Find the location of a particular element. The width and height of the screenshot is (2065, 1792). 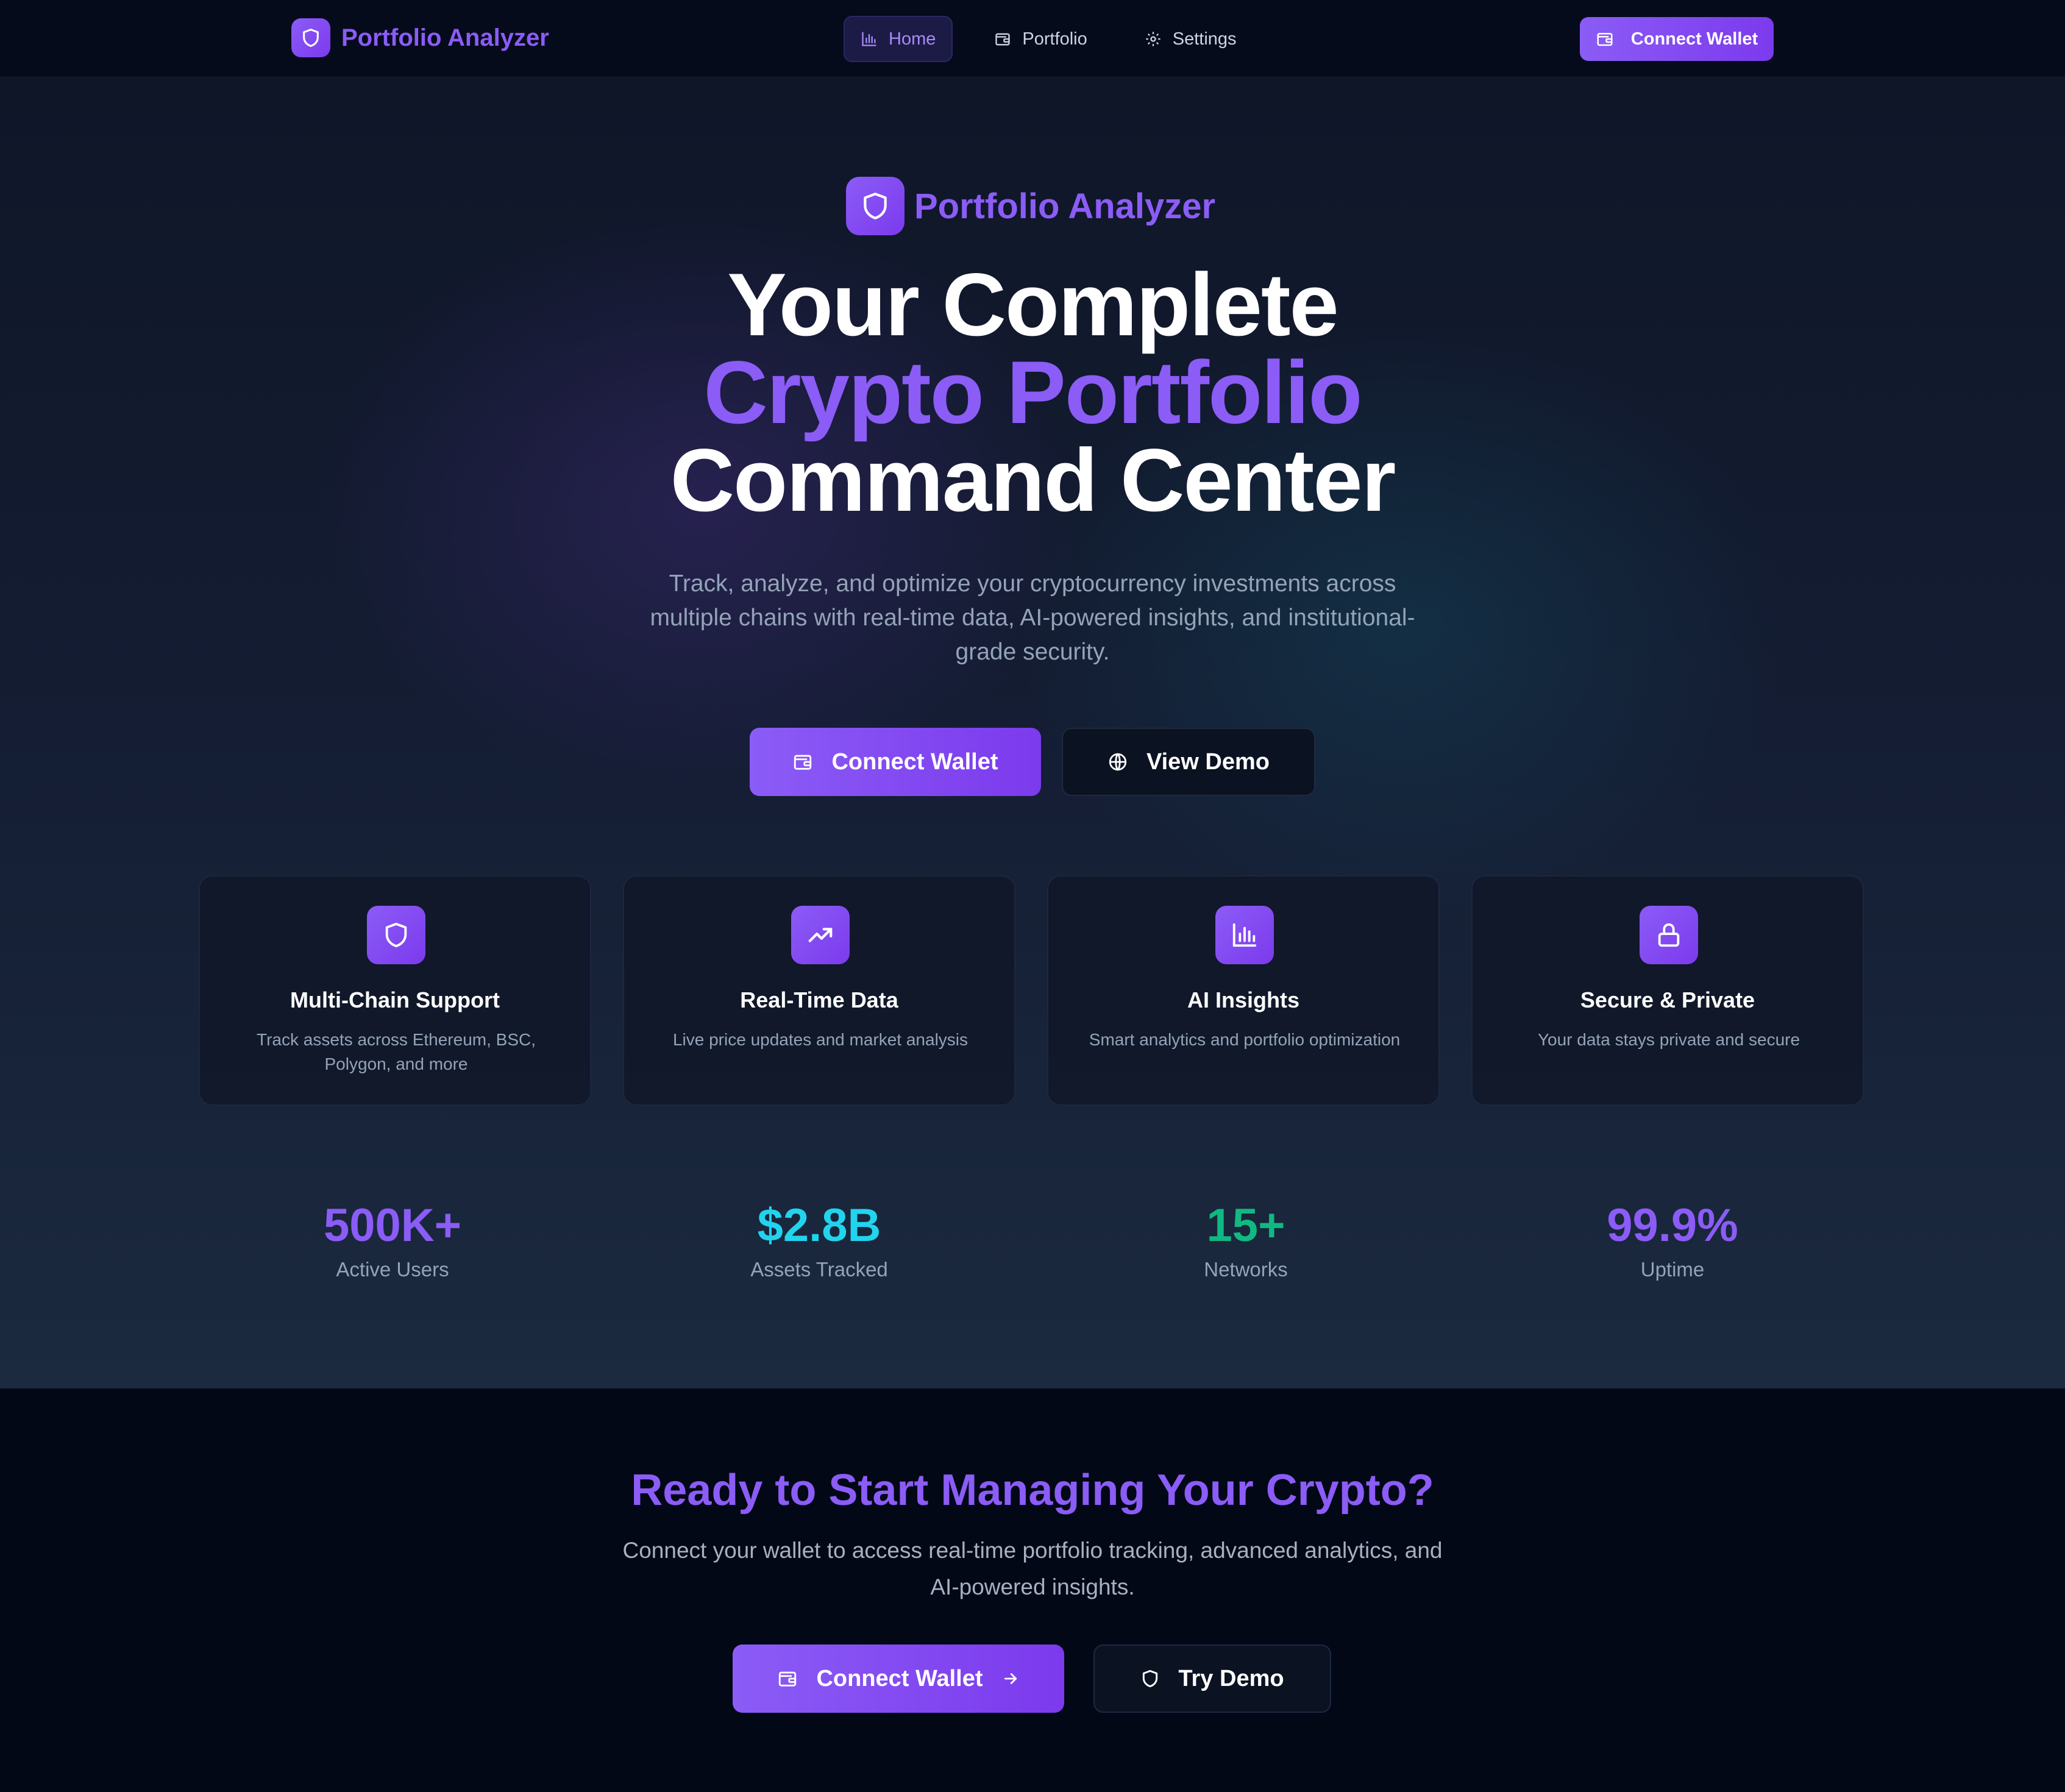

stat-value: 15+ is located at coordinates (1245, 1225).